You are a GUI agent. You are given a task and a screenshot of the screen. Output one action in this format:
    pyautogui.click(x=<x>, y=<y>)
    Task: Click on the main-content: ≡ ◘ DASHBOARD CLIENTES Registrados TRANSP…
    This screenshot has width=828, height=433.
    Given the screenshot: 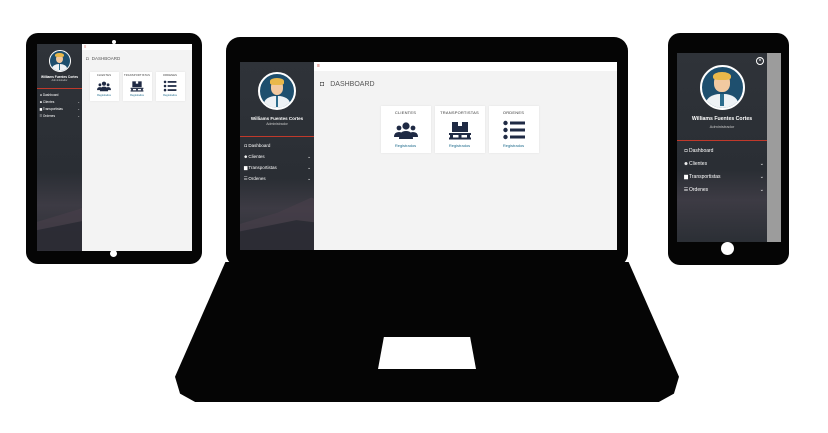 What is the action you would take?
    pyautogui.click(x=137, y=147)
    